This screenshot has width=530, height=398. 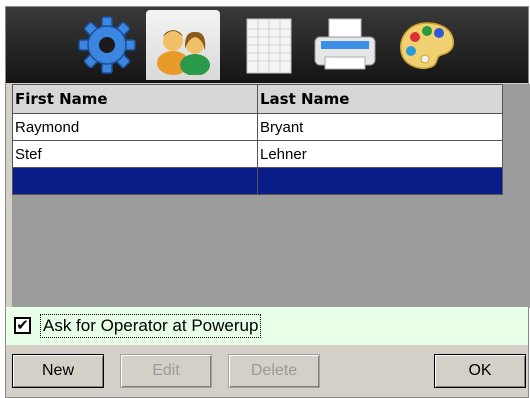 I want to click on appearance-tool-button, so click(x=427, y=45).